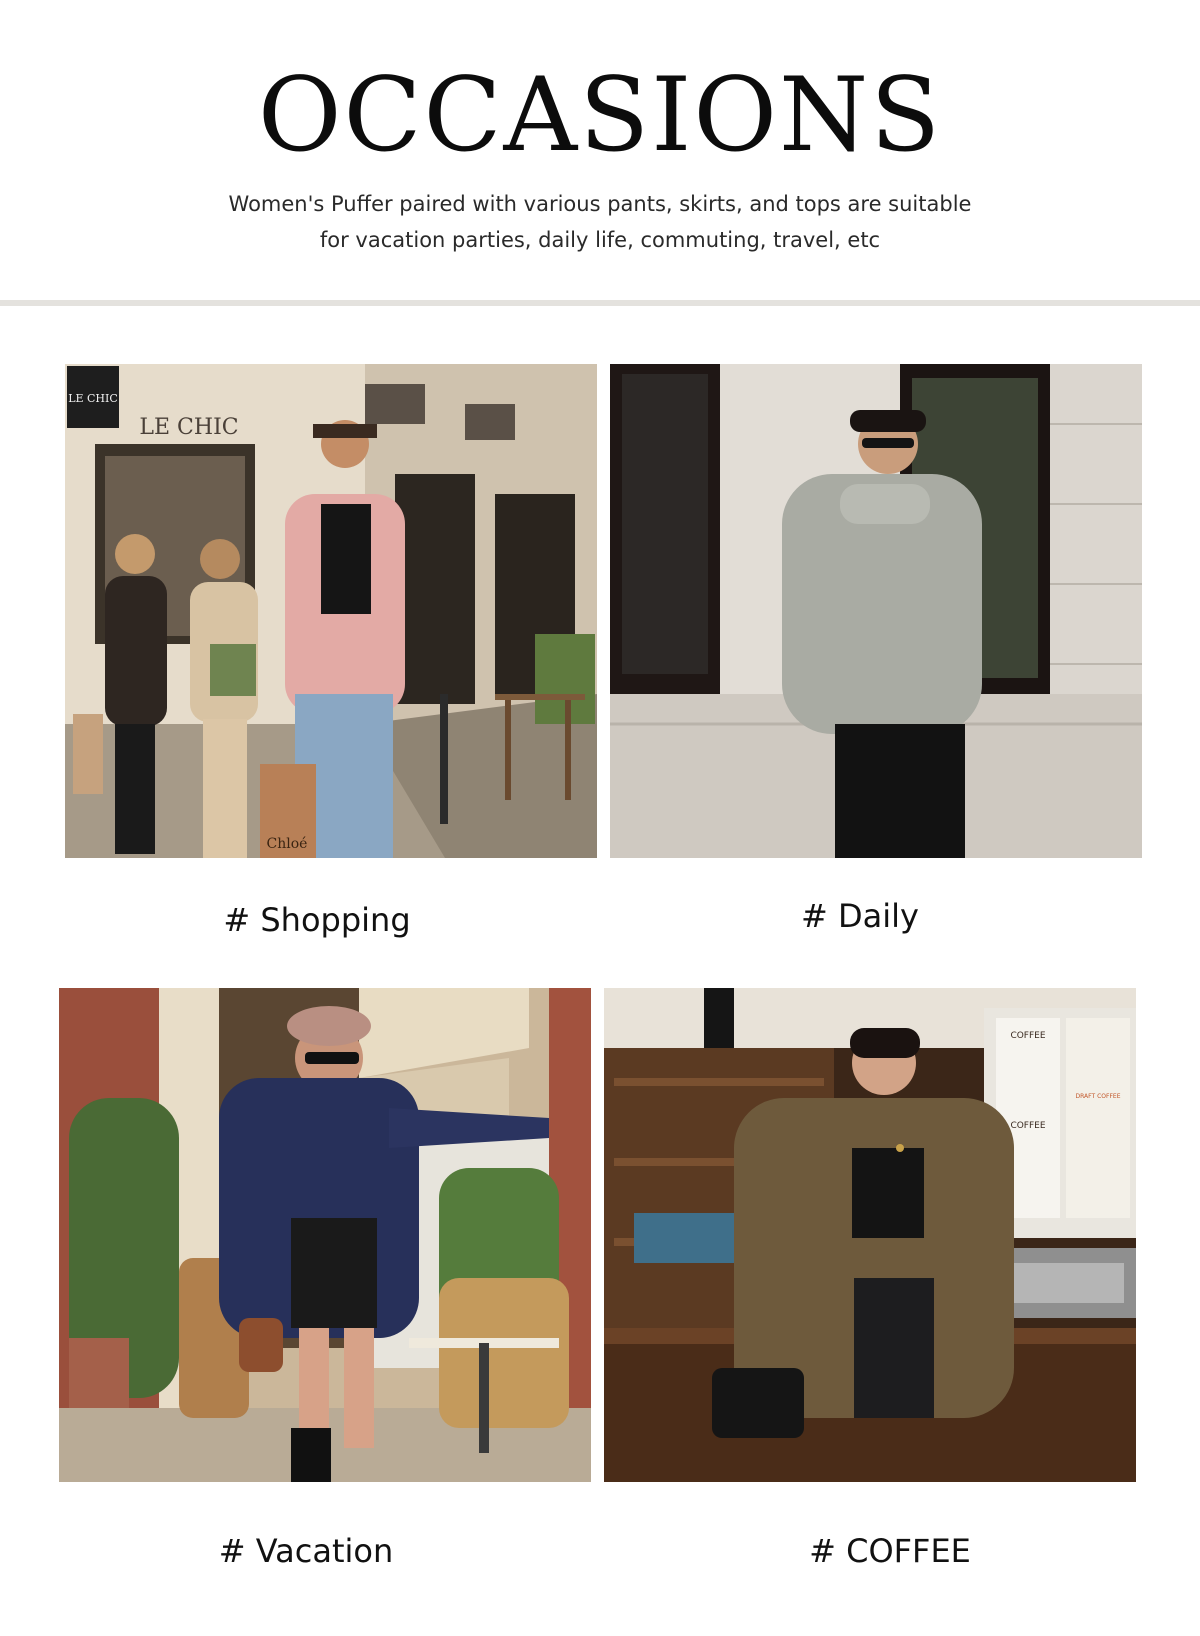  Describe the element at coordinates (600, 115) in the screenshot. I see `page-title: OCCASIONS` at that location.